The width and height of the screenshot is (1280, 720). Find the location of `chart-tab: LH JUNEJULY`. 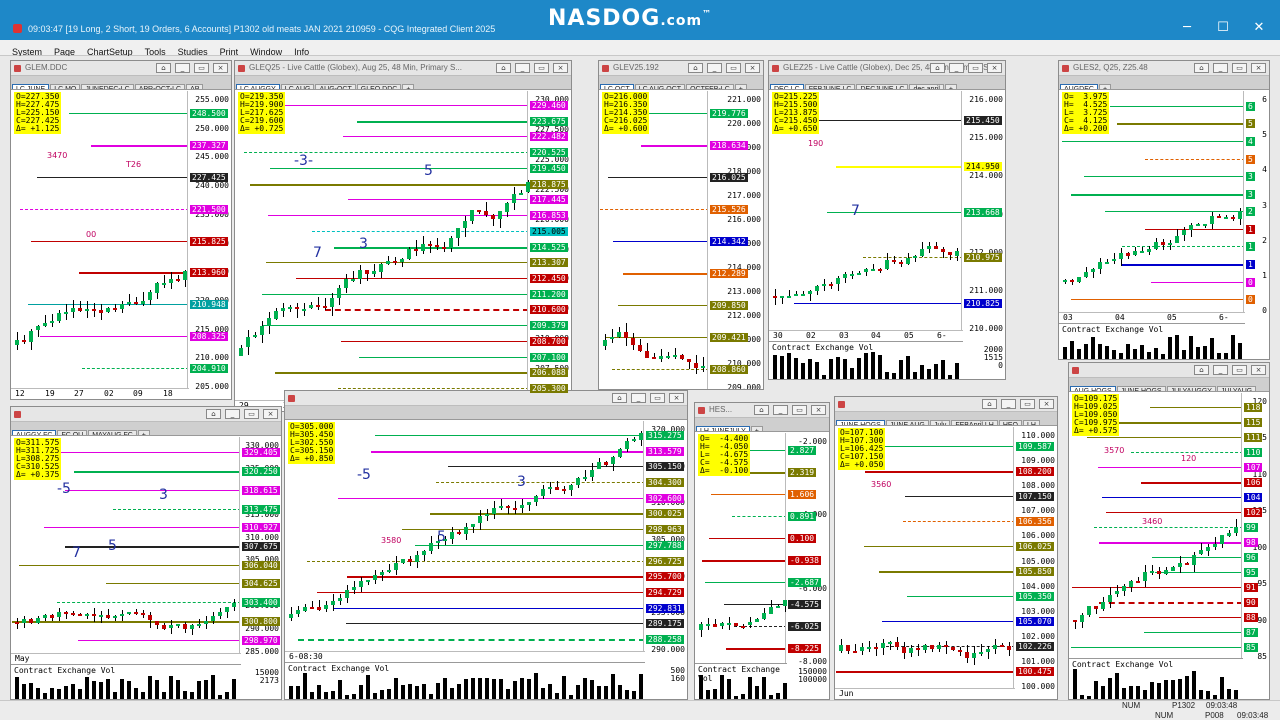

chart-tab: LH JUNEJULY is located at coordinates (723, 428).